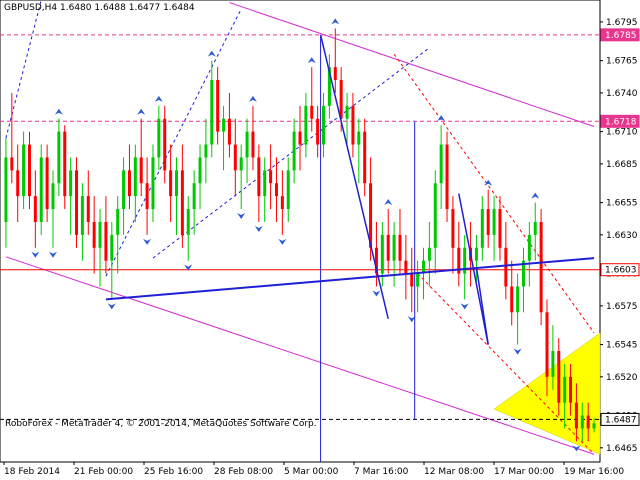 The height and width of the screenshot is (480, 640). What do you see at coordinates (621, 420) in the screenshot?
I see `level-price-label: 1.6487` at bounding box center [621, 420].